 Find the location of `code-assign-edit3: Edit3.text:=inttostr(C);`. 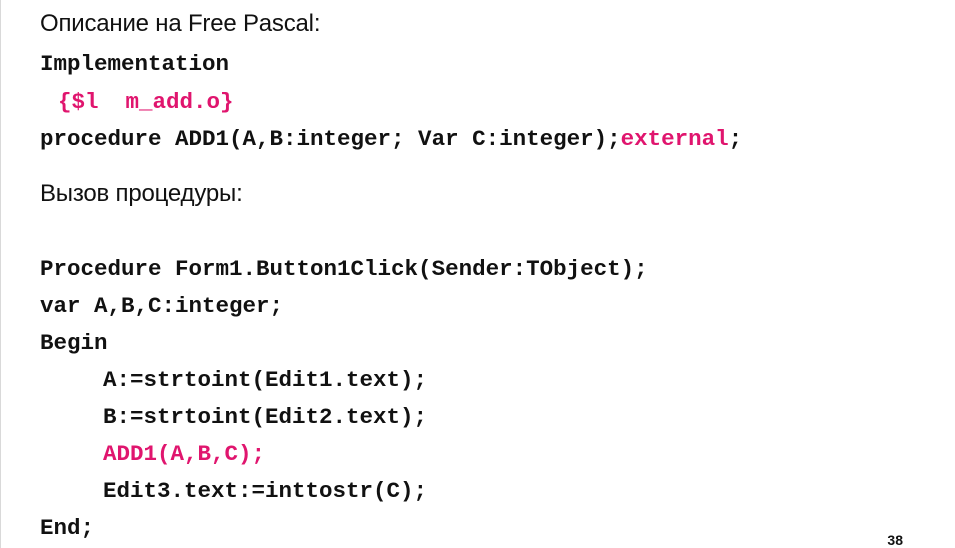

code-assign-edit3: Edit3.text:=inttostr(C); is located at coordinates (265, 491).